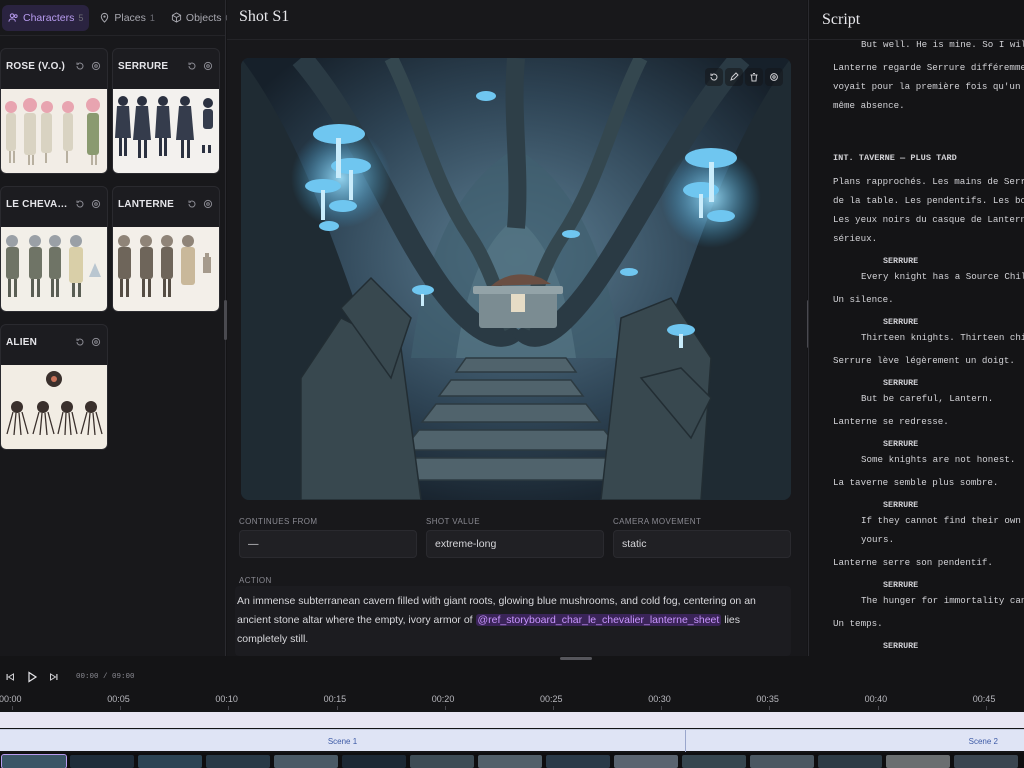 The image size is (1024, 768). Describe the element at coordinates (942, 276) in the screenshot. I see `script-dialogue: Every knight has a Source Child.` at that location.